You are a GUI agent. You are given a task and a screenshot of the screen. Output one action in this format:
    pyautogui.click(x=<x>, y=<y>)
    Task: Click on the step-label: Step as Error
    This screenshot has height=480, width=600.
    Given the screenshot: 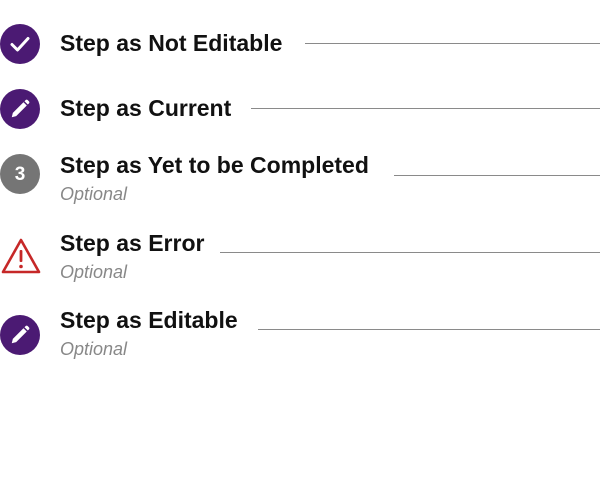 What is the action you would take?
    pyautogui.click(x=132, y=243)
    